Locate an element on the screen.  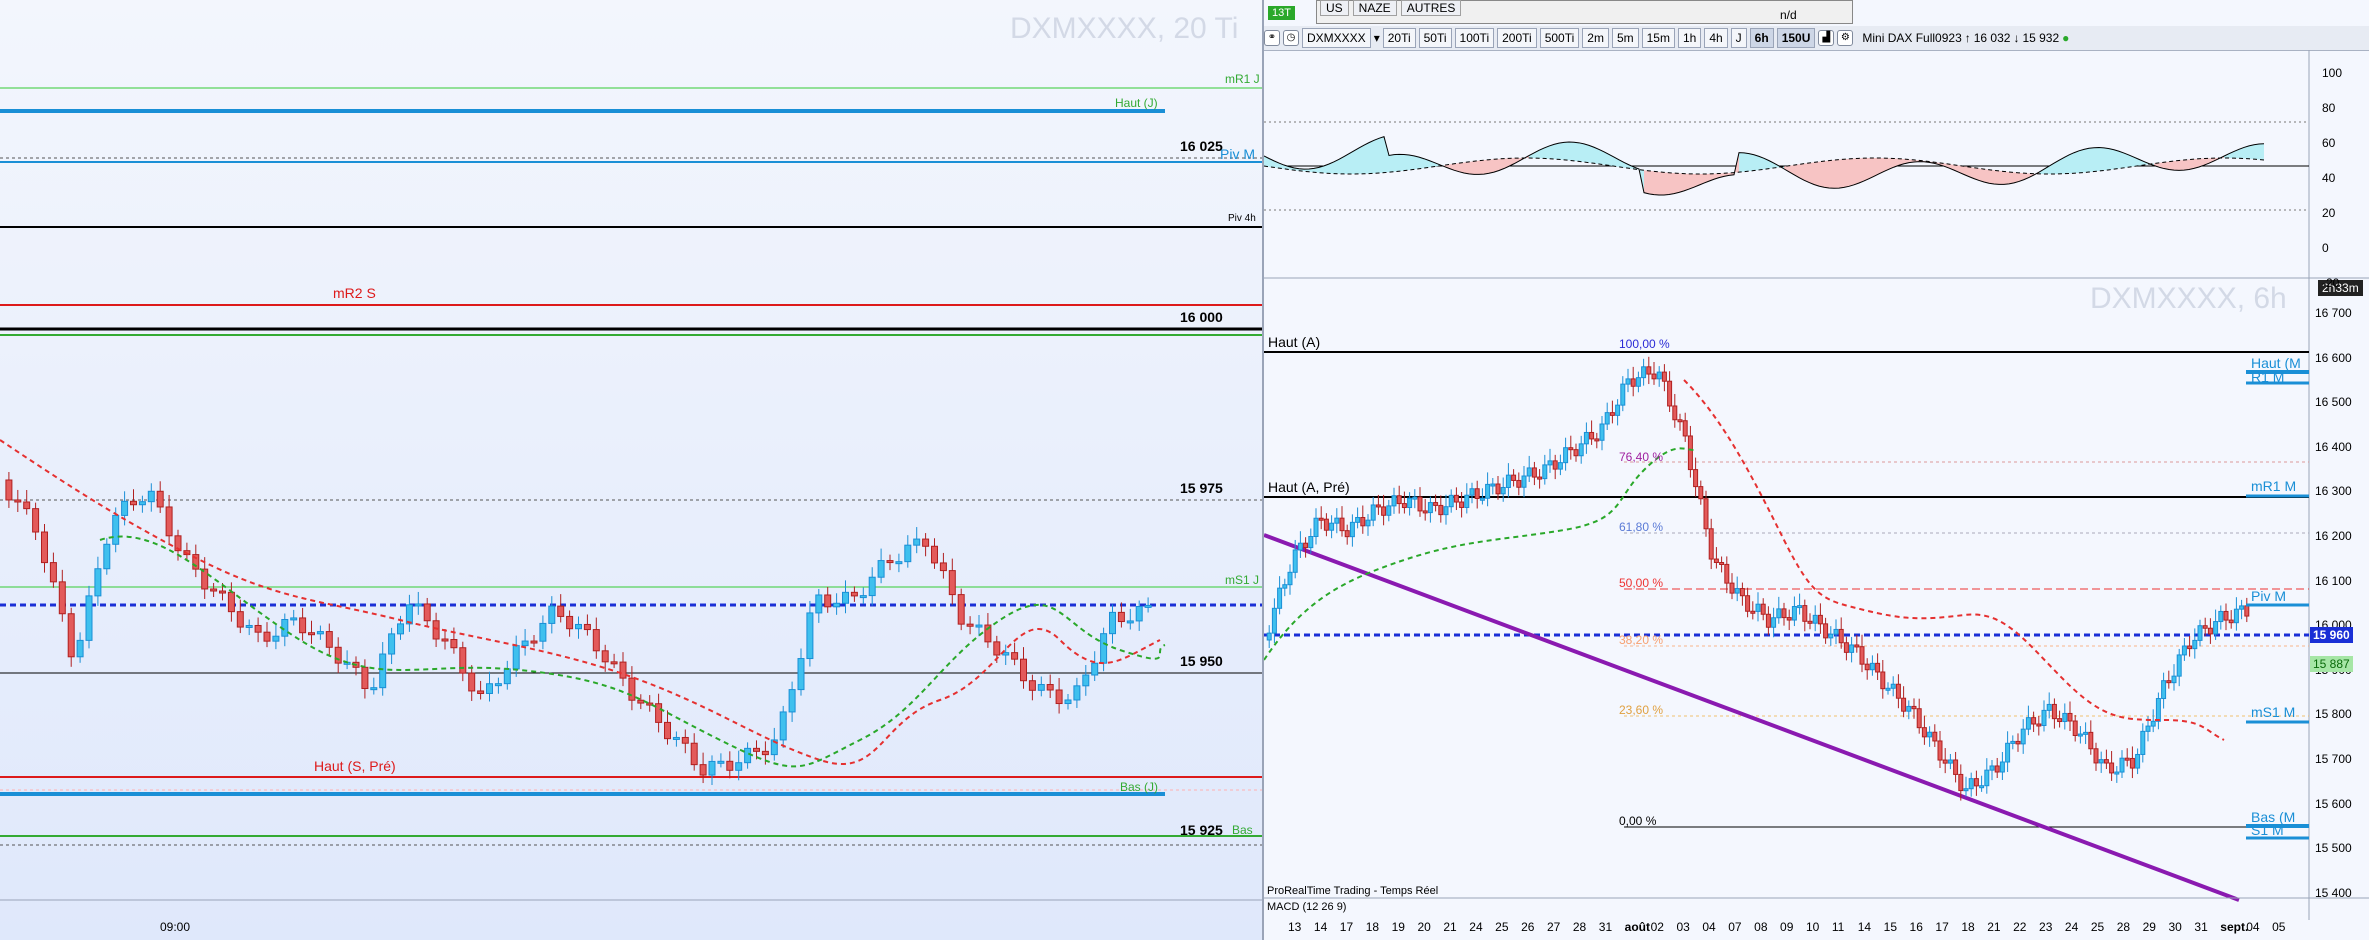
label-piv-m-right: Piv M is located at coordinates (2268, 596).